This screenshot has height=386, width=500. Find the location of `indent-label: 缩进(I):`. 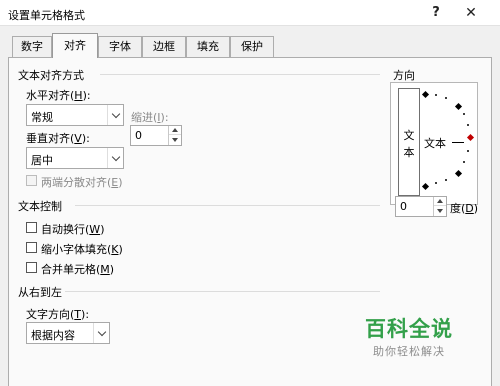

indent-label: 缩进(I): is located at coordinates (150, 117).